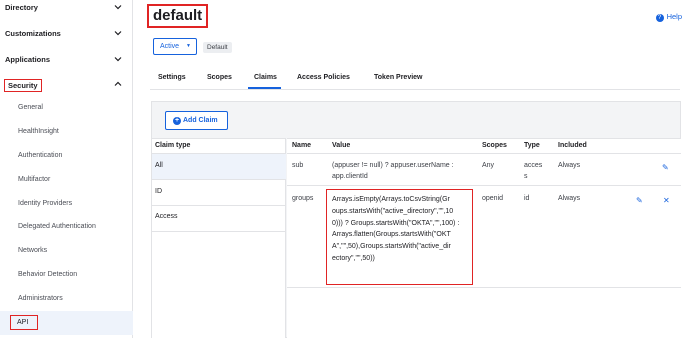 This screenshot has height=338, width=688. Describe the element at coordinates (298, 165) in the screenshot. I see `cell-name: sub` at that location.